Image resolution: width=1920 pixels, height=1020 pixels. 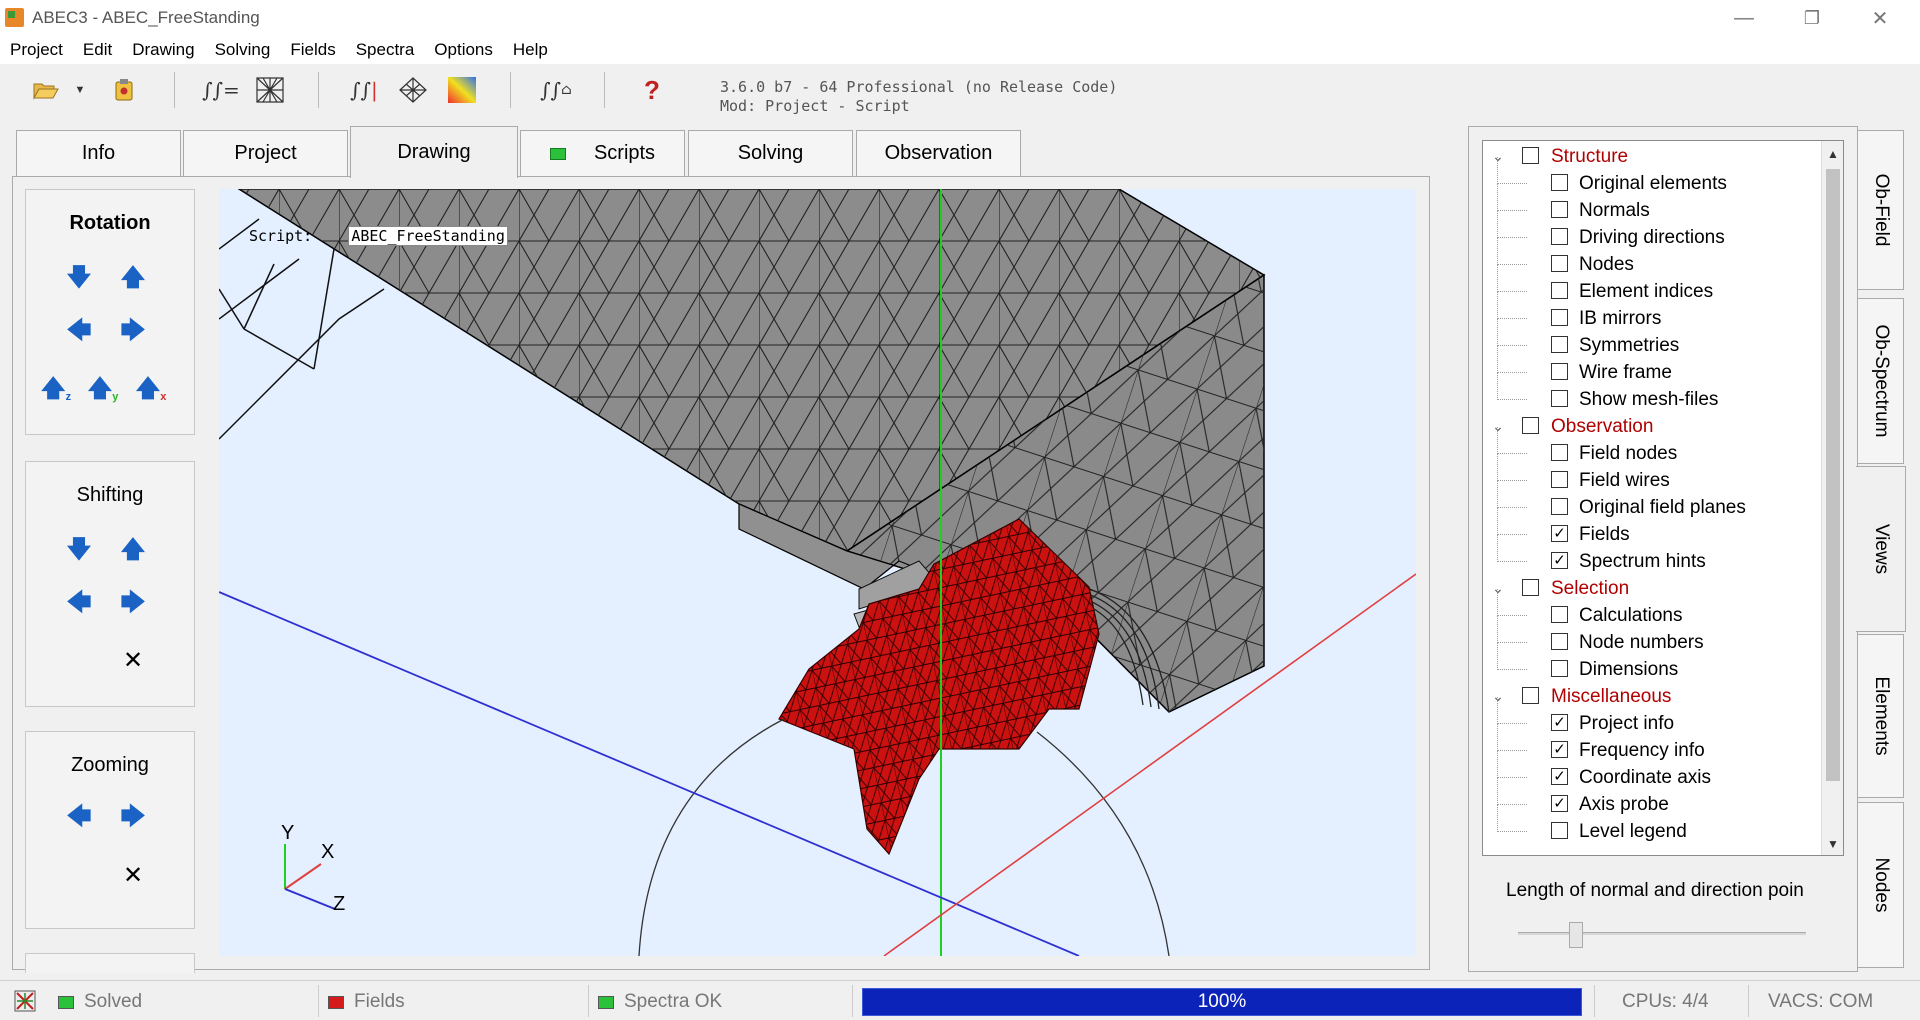 What do you see at coordinates (1881, 210) in the screenshot?
I see `side-tab-ob-field: Ob-Field` at bounding box center [1881, 210].